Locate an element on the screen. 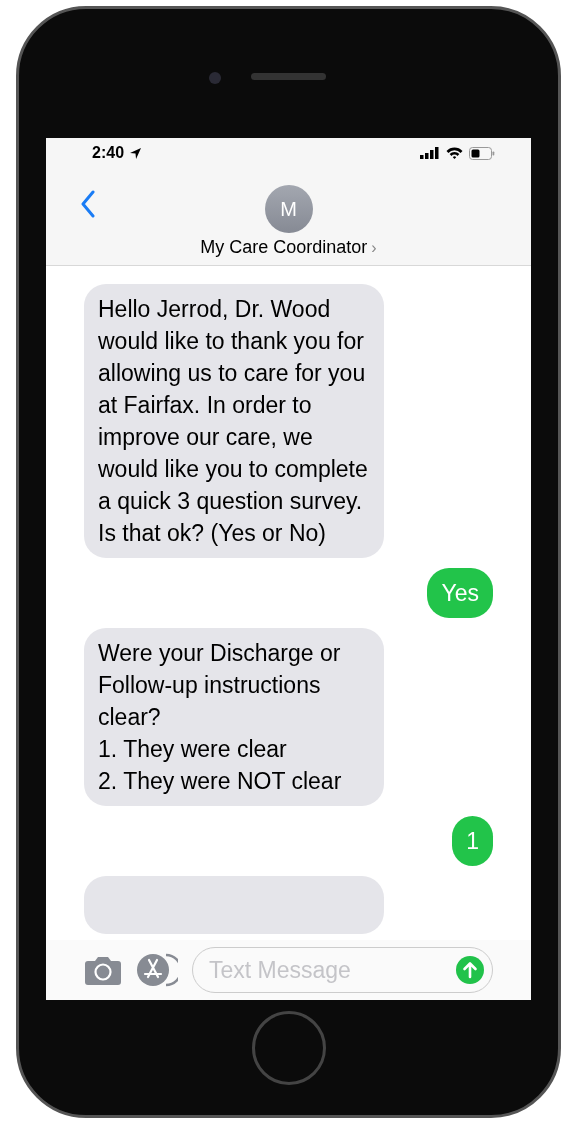 This screenshot has height=1122, width=563. signal-icon is located at coordinates (430, 153).